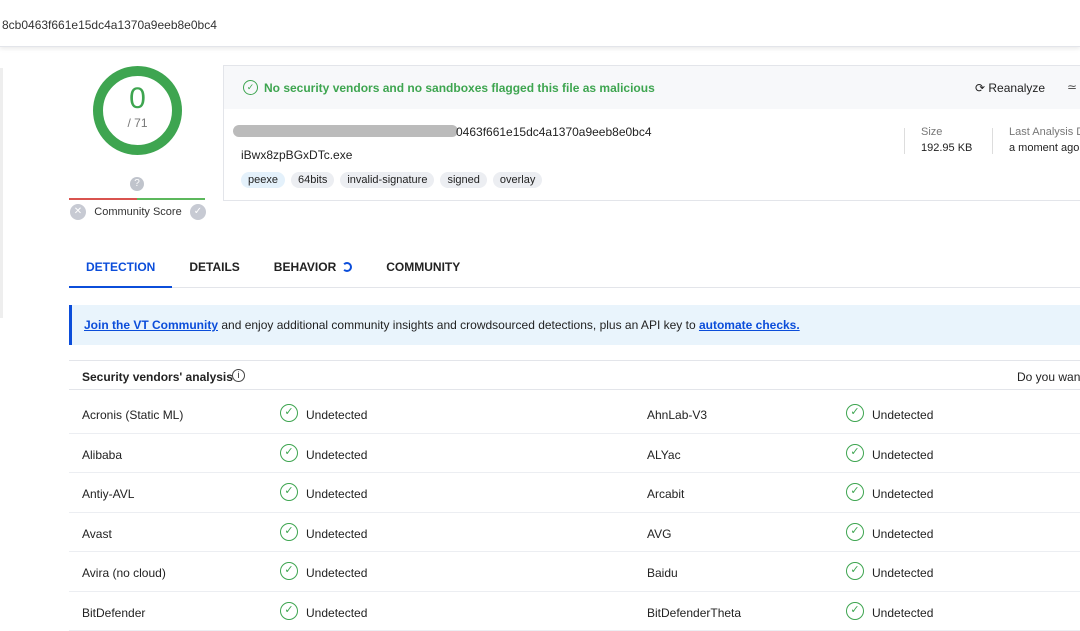 The height and width of the screenshot is (631, 1080). Describe the element at coordinates (345, 131) in the screenshot. I see `redacted-hash` at that location.